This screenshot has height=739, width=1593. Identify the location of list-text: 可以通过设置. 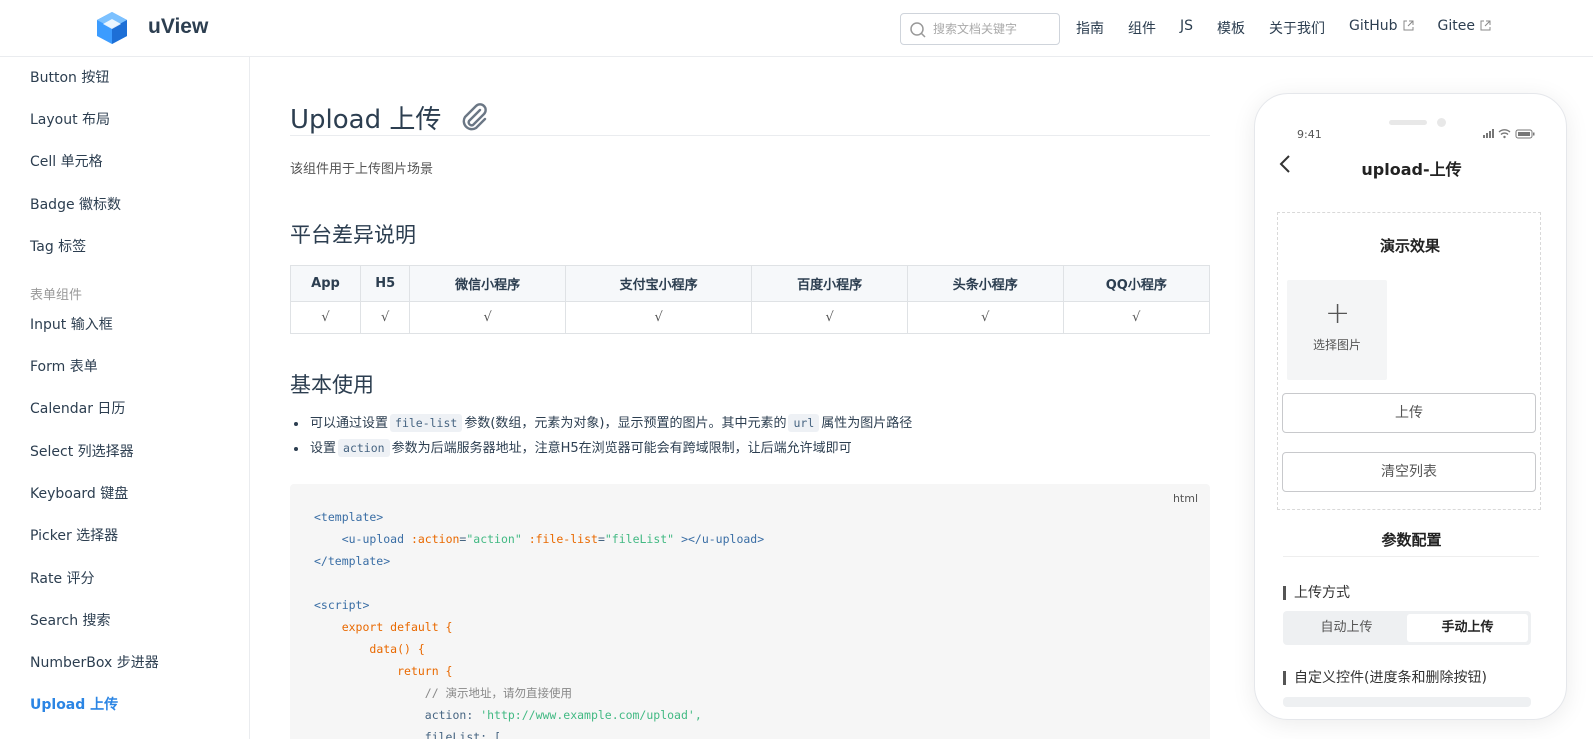
(349, 423).